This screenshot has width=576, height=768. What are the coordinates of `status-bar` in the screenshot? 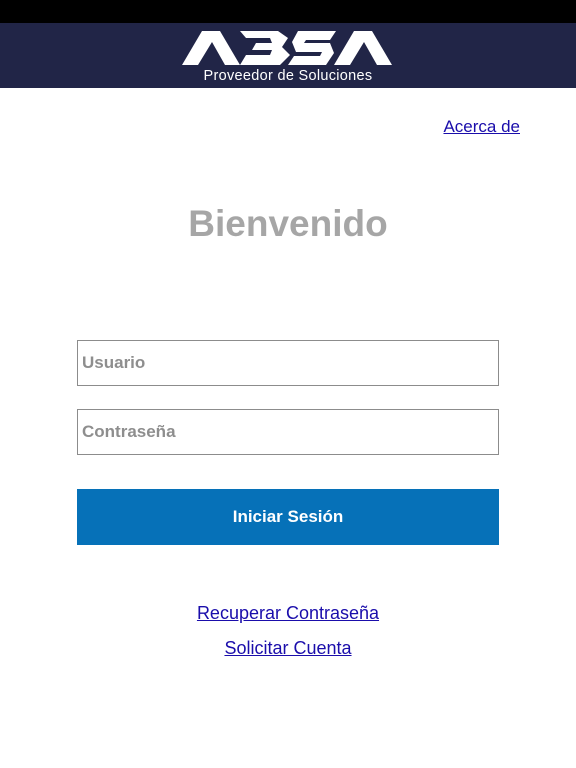 It's located at (288, 11).